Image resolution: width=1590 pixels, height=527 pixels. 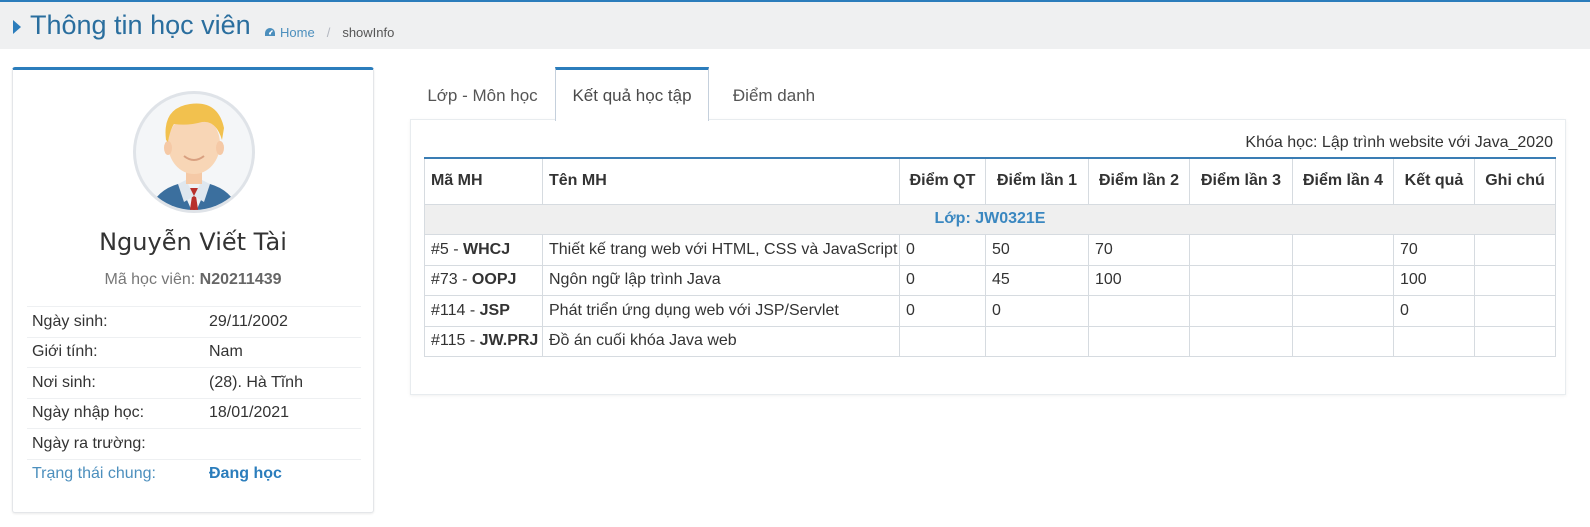 I want to click on student-name: Nguyễn Viết Tài, so click(x=193, y=242).